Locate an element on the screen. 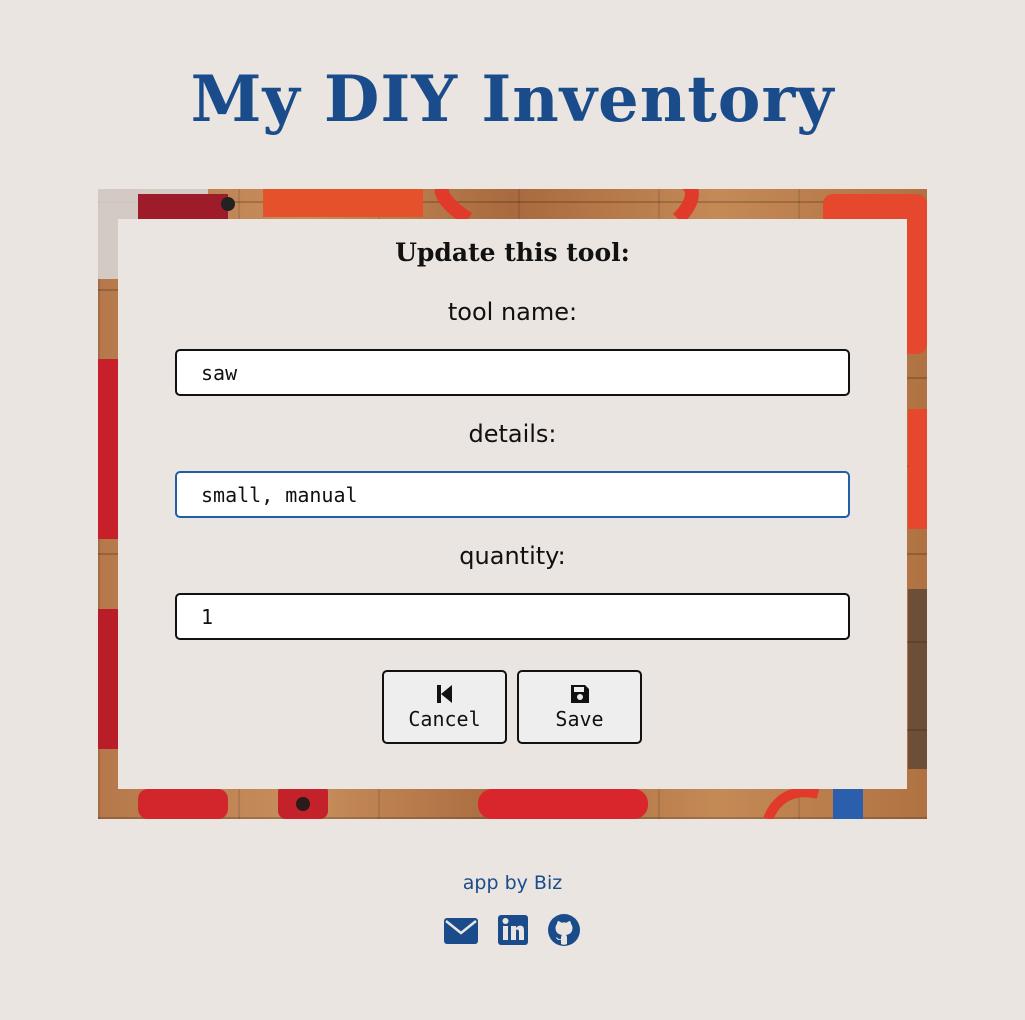  floppy-disk-icon is located at coordinates (580, 694).